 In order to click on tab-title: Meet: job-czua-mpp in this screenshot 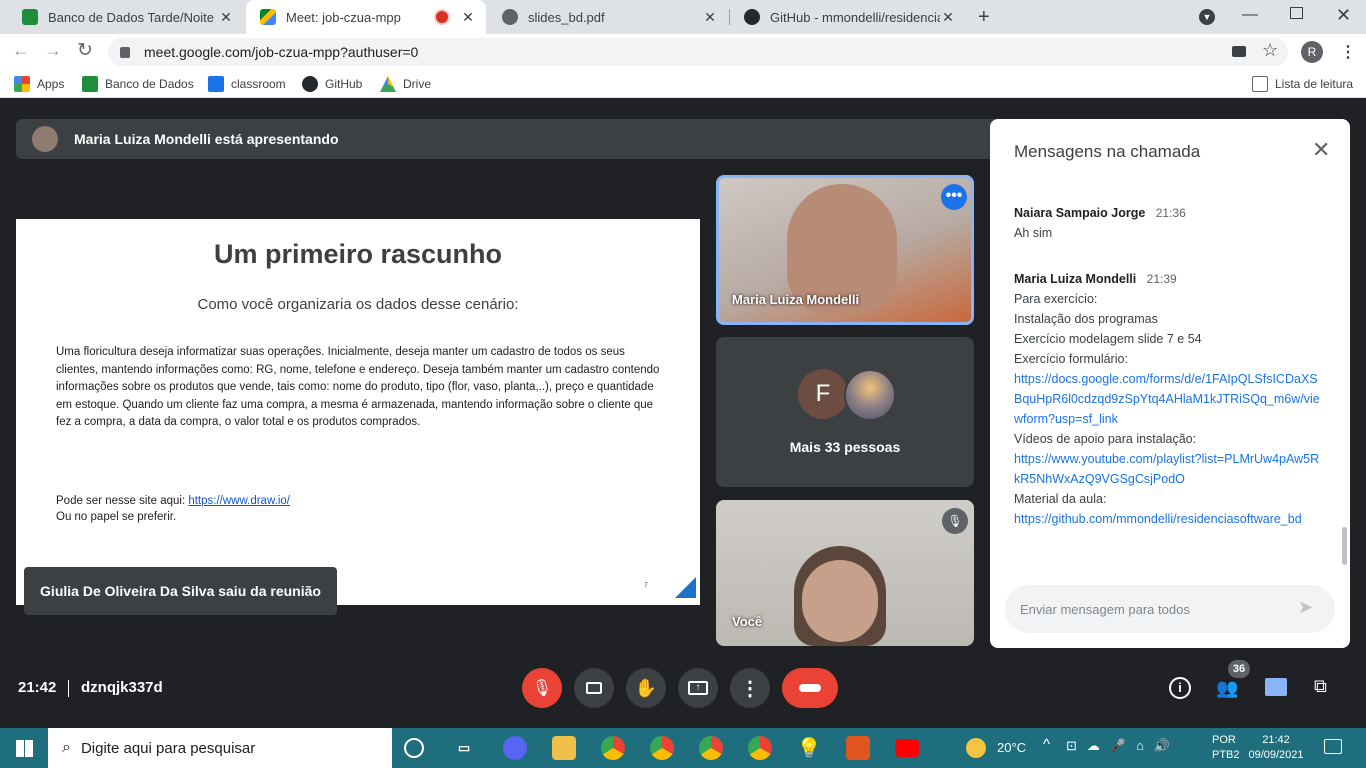, I will do `click(343, 17)`.